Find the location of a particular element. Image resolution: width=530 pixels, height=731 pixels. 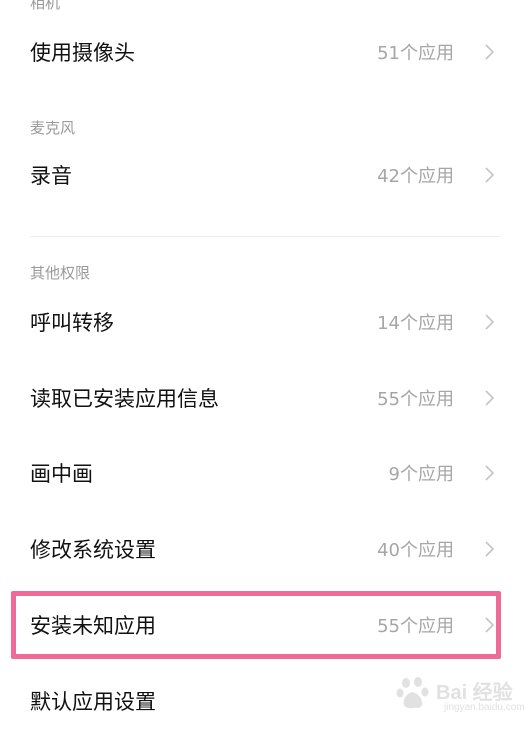

row-count: 40个应用 is located at coordinates (415, 550).